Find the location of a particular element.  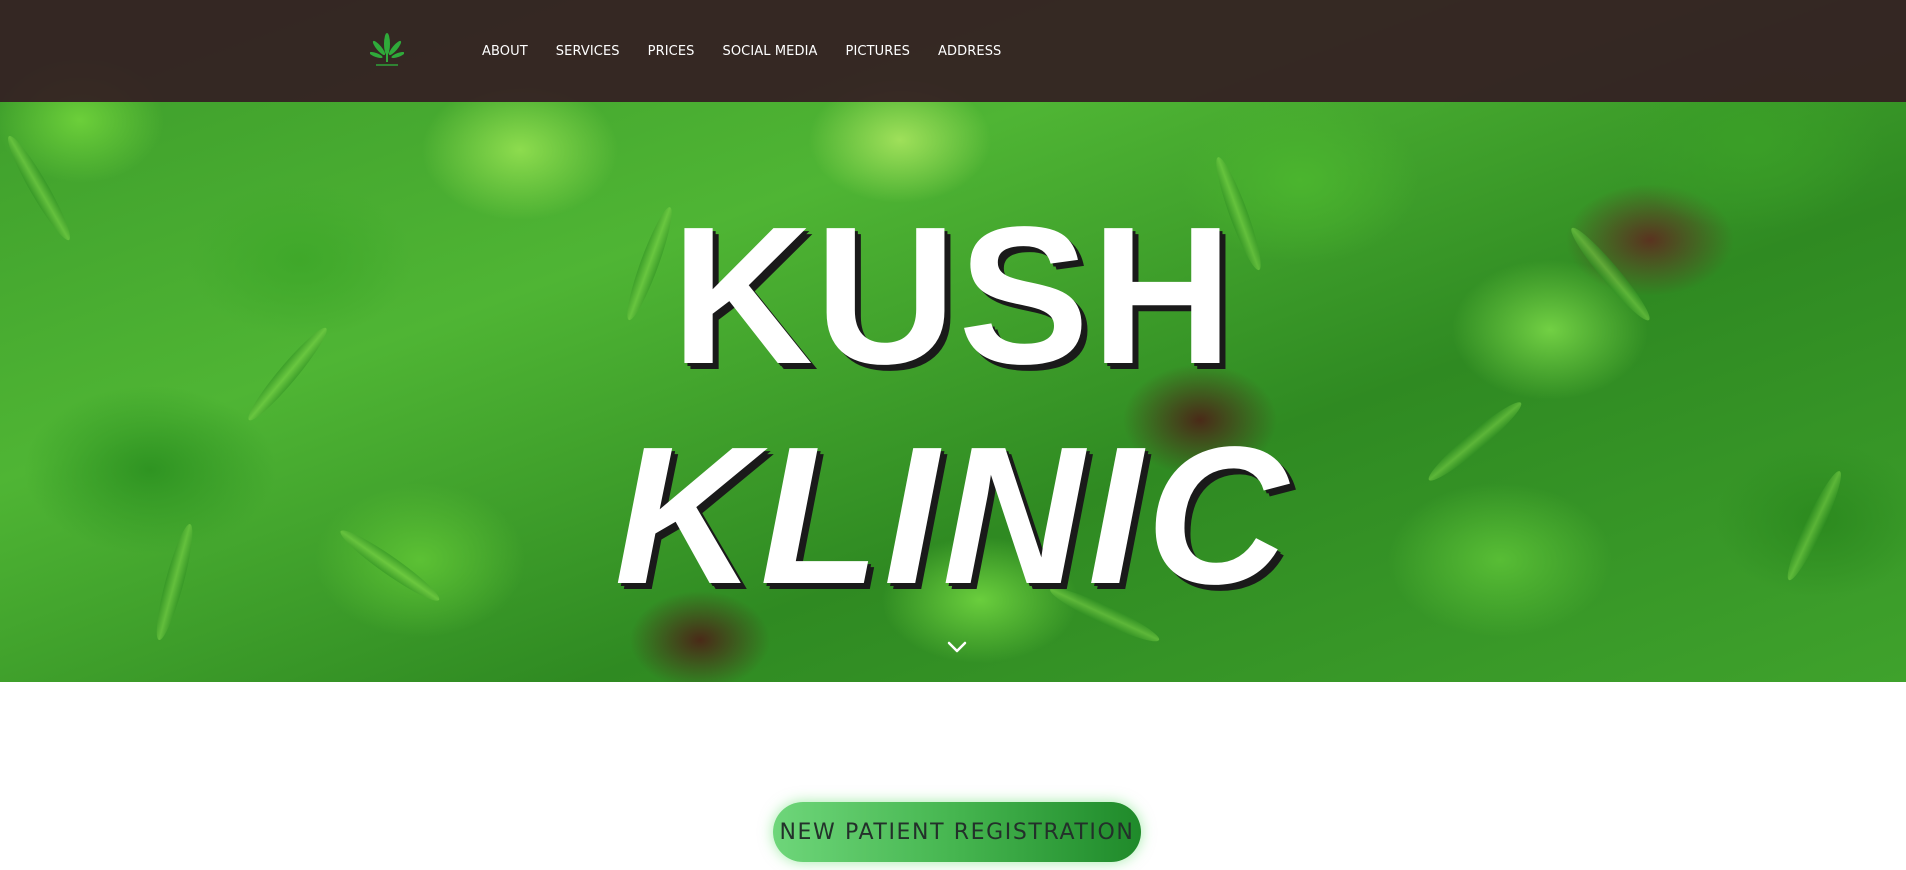

registration-section: NEW PATIENT REGISTRATION is located at coordinates (957, 832).